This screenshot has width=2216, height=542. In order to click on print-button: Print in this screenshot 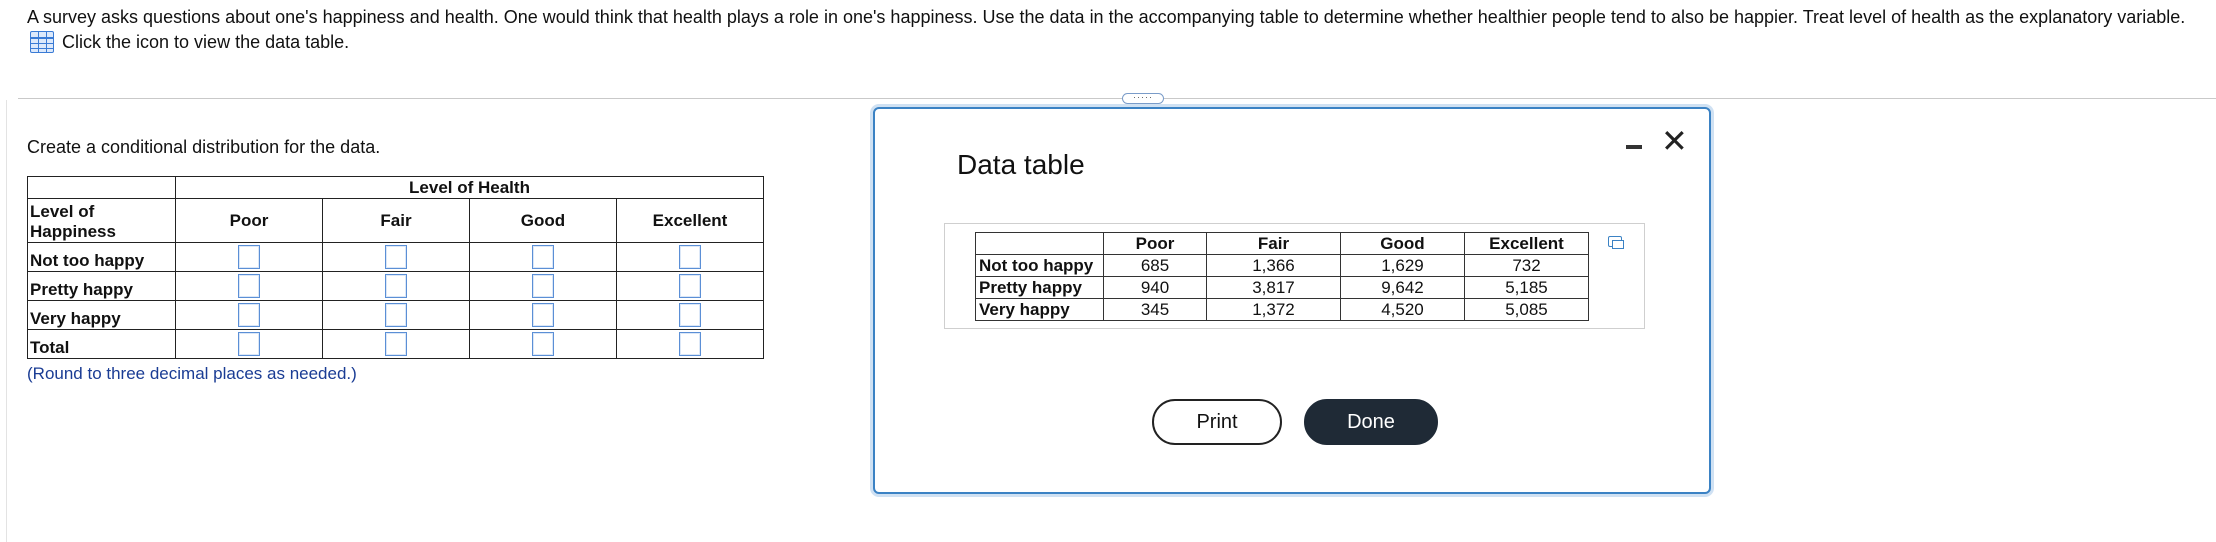, I will do `click(1217, 422)`.